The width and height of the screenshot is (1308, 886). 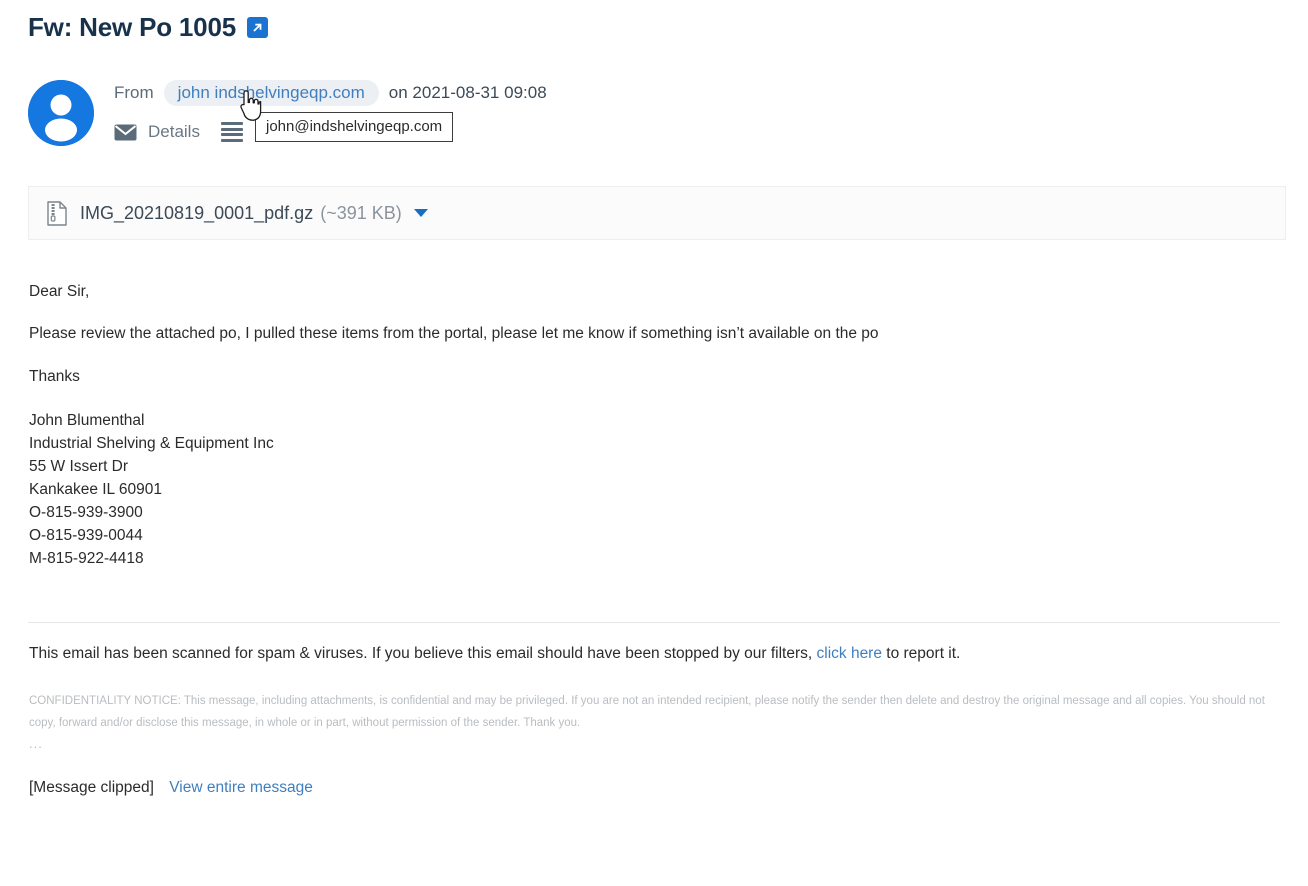 What do you see at coordinates (196, 213) in the screenshot?
I see `attachment-filename: IMG_20210819_0001_pdf.gz` at bounding box center [196, 213].